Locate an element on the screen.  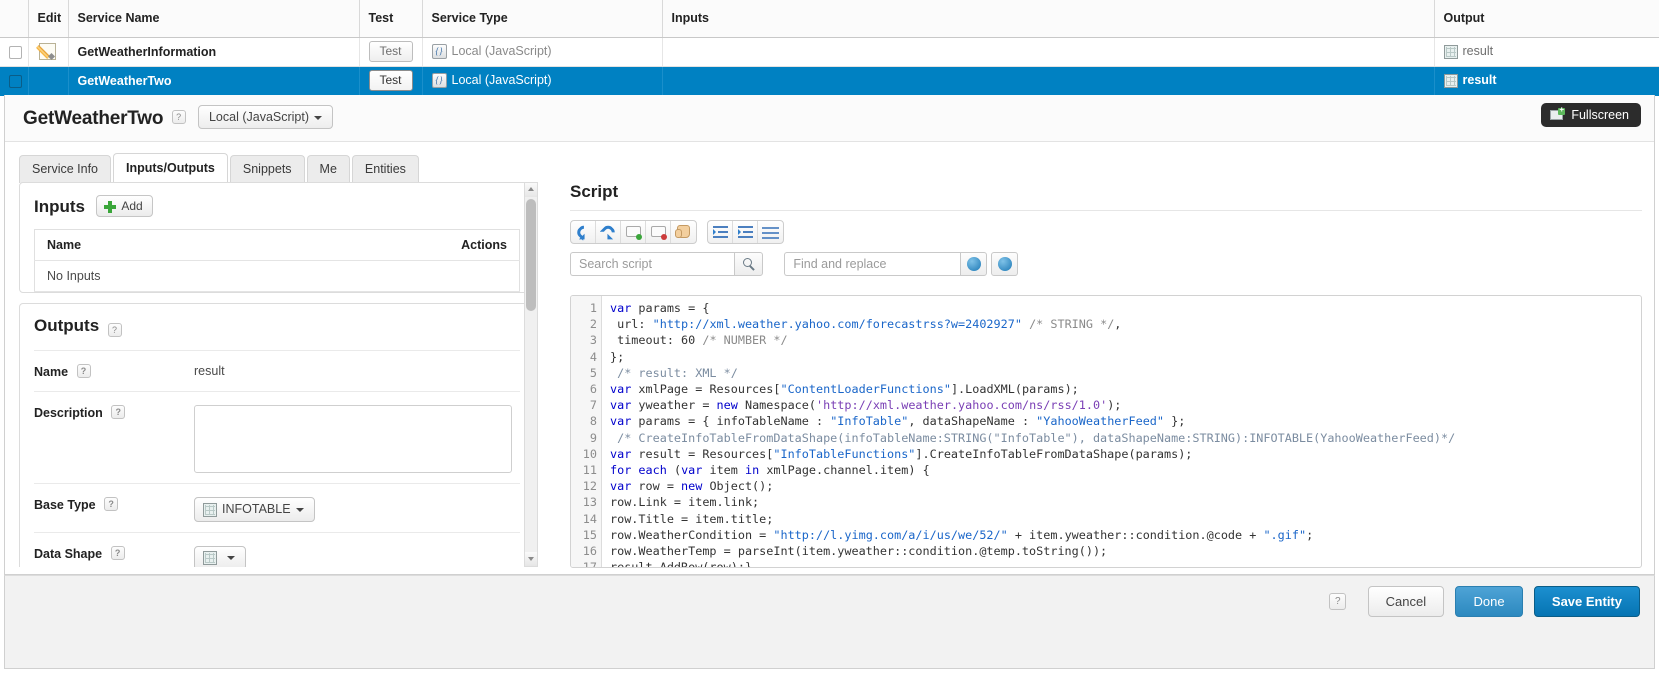
scroll-down-arrow-icon is located at coordinates (531, 559).